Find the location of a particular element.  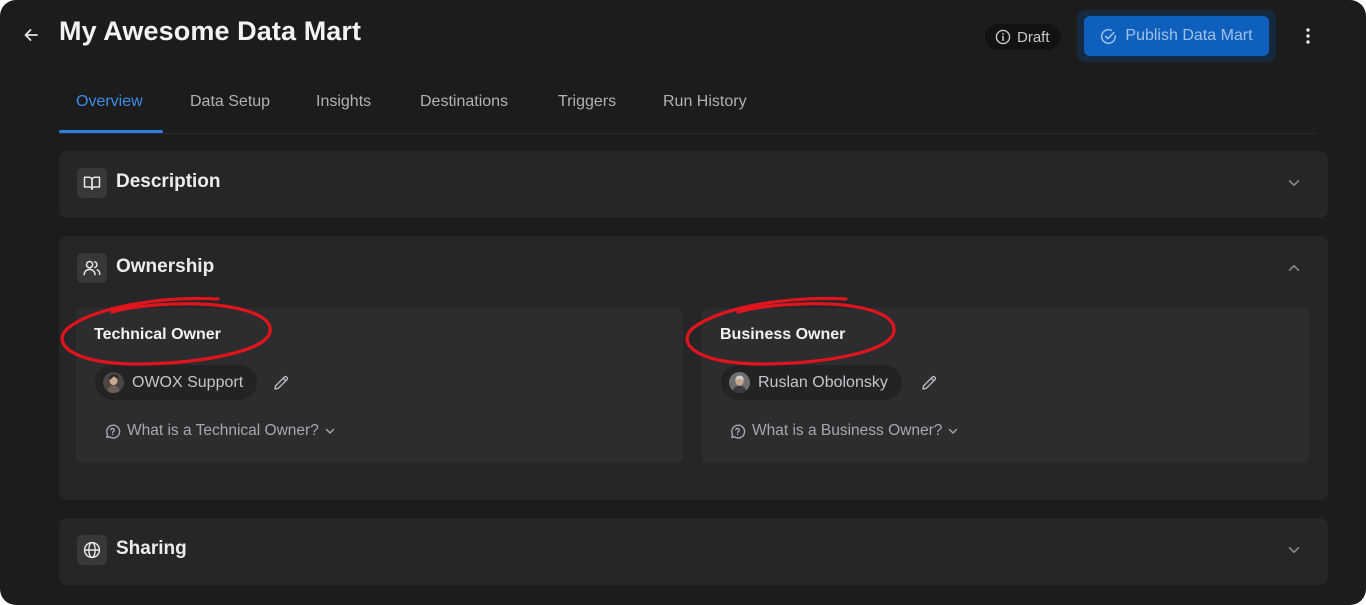

kebab-menu-icon is located at coordinates (1308, 36).